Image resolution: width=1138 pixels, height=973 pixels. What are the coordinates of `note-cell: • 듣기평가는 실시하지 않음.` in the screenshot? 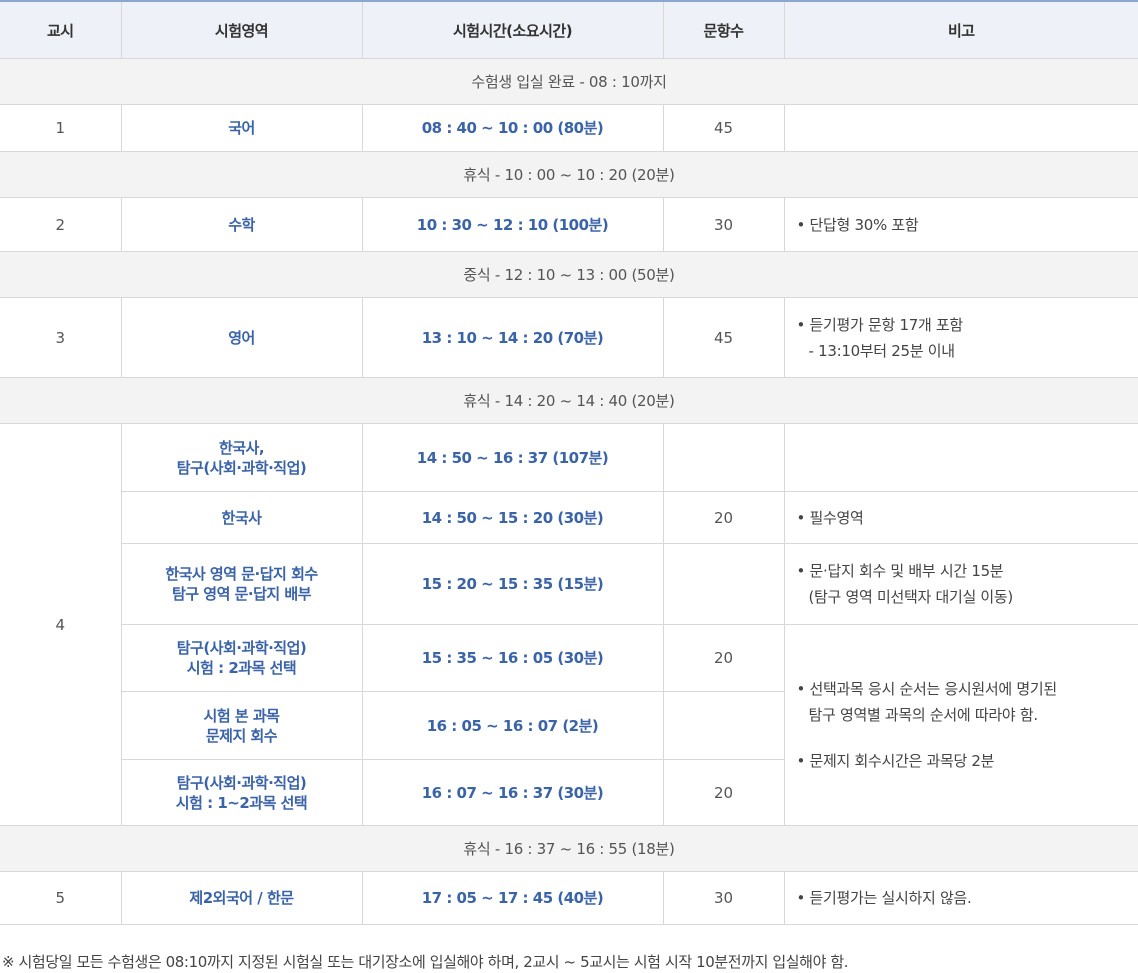 It's located at (960, 898).